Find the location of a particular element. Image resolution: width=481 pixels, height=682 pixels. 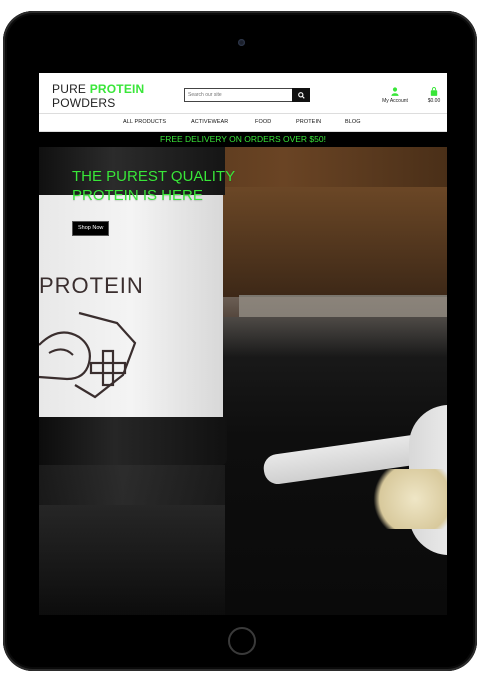

nav-item-activewear: ACTIVEWEAR is located at coordinates (209, 122).